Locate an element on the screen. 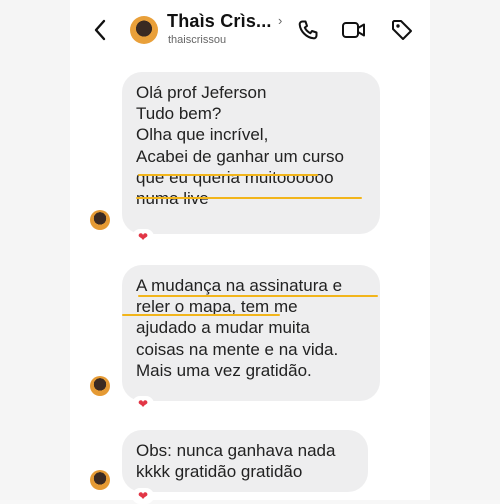  tag-button is located at coordinates (402, 30).